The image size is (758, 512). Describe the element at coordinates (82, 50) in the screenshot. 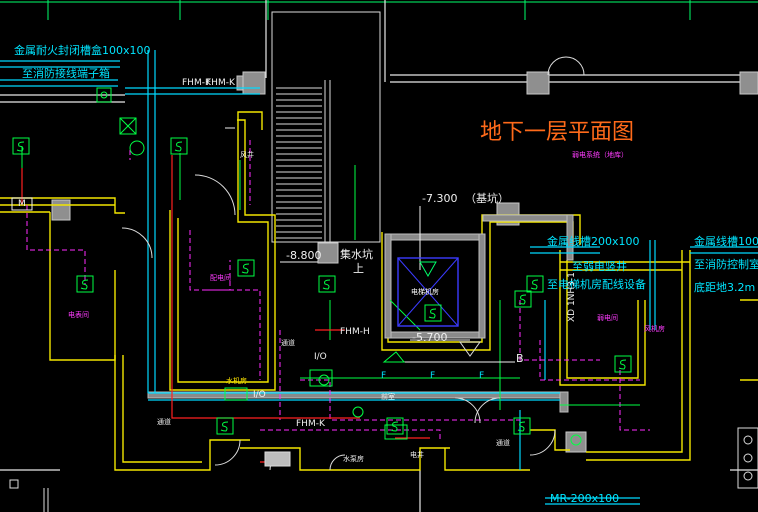

I see `tray-label-1: 金属耐火封闭槽盒100x100` at that location.